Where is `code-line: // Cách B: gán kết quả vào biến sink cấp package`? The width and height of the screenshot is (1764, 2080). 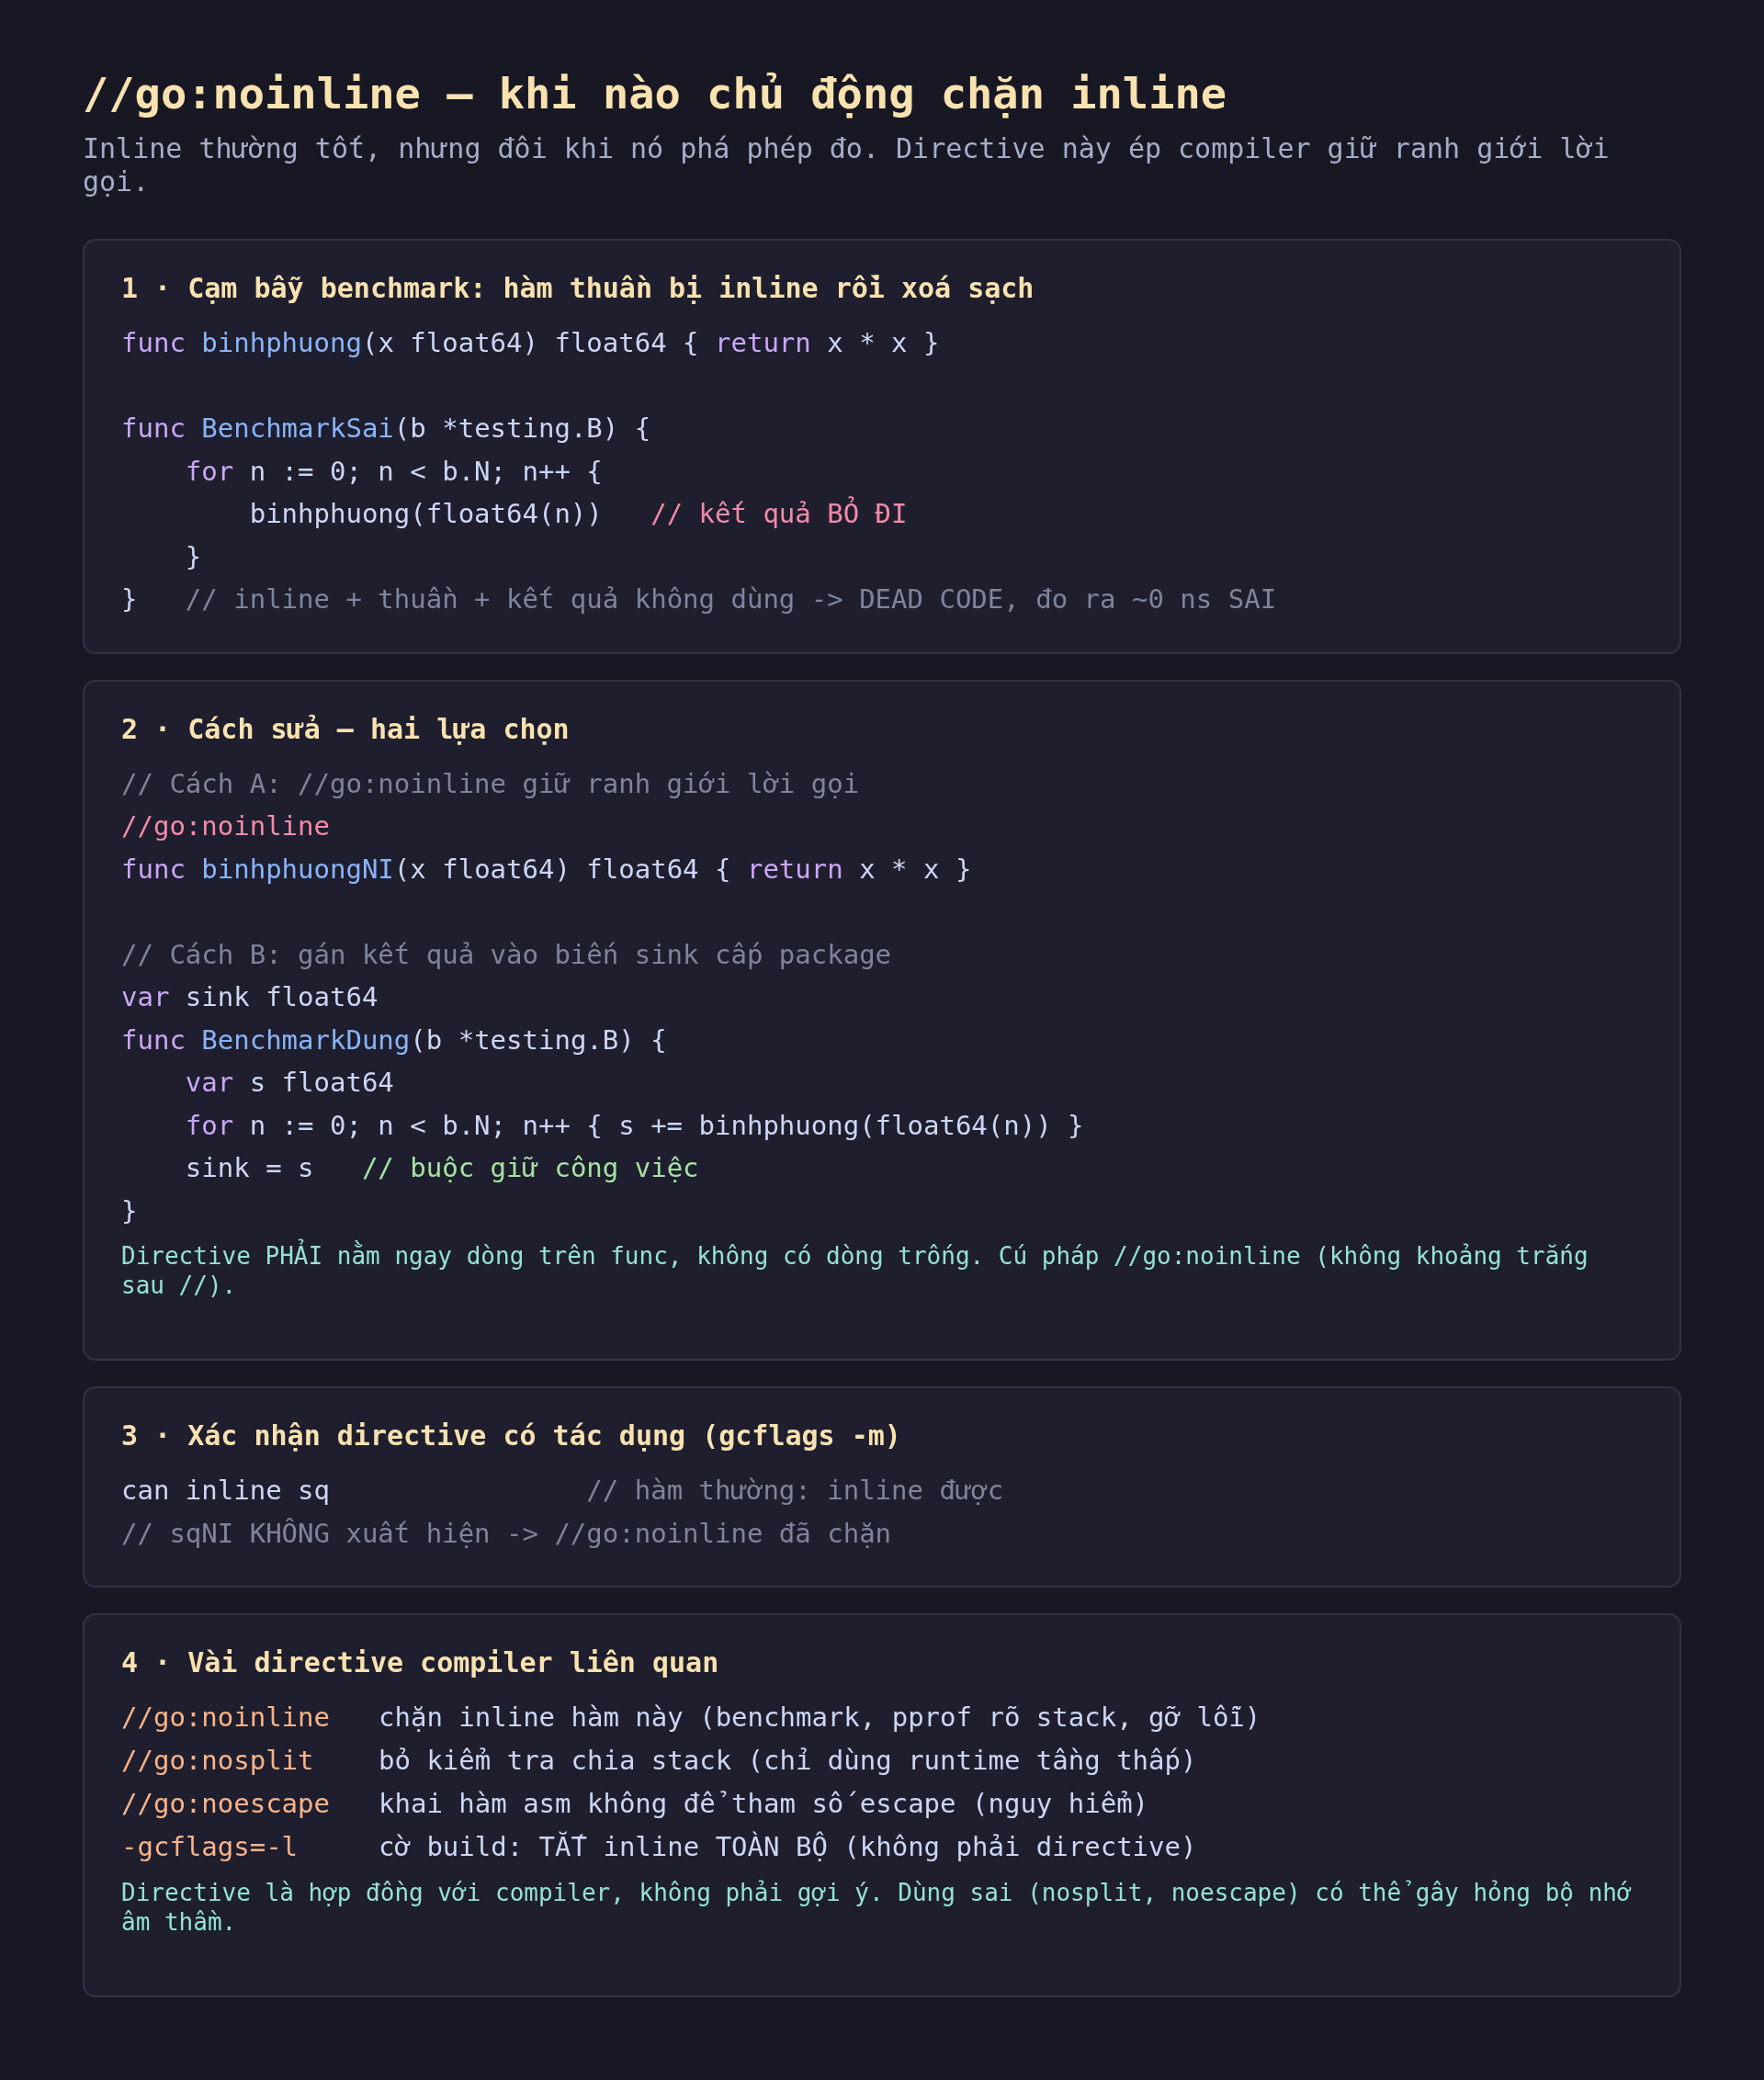
code-line: // Cách B: gán kết quả vào biến sink cấp package is located at coordinates (507, 954).